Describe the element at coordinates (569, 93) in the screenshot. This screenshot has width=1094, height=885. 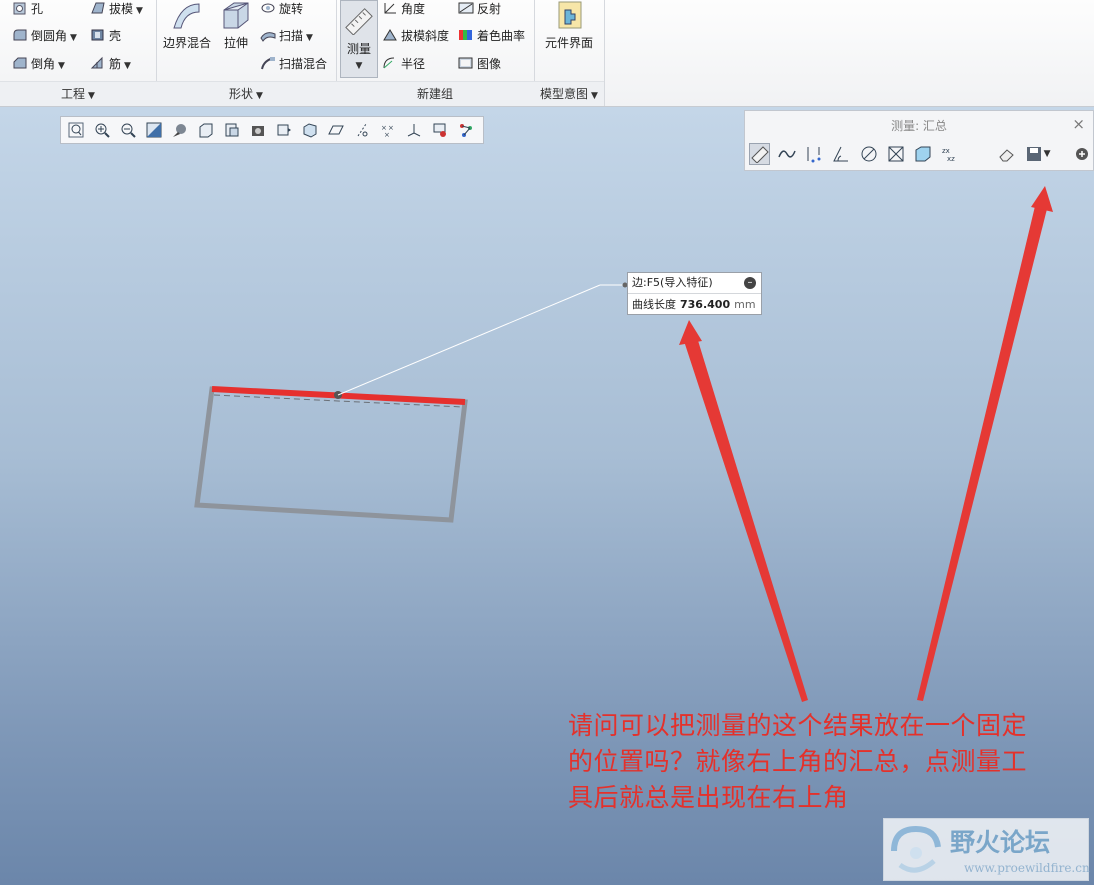
I see `model-intent-group-label: 模型意图 ▼` at that location.